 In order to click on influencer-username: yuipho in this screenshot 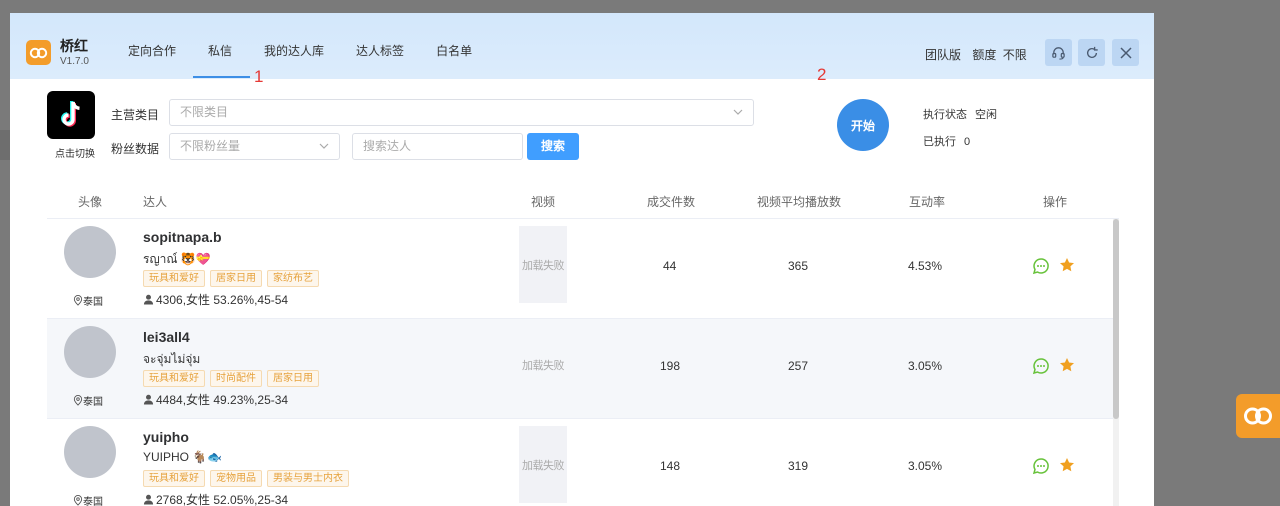, I will do `click(166, 437)`.